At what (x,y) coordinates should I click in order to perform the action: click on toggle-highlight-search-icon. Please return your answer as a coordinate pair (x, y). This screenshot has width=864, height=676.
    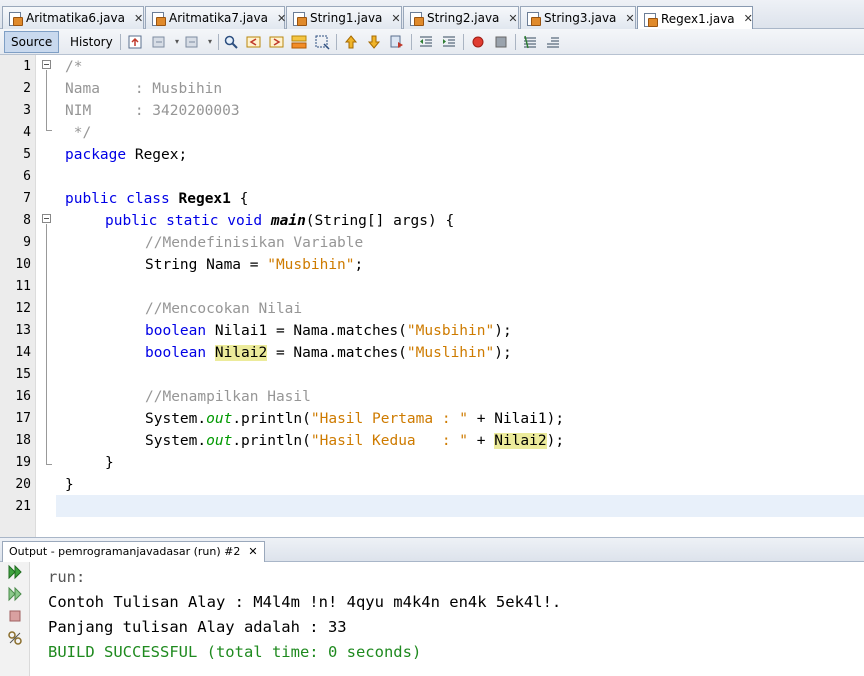
    Looking at the image, I should click on (299, 42).